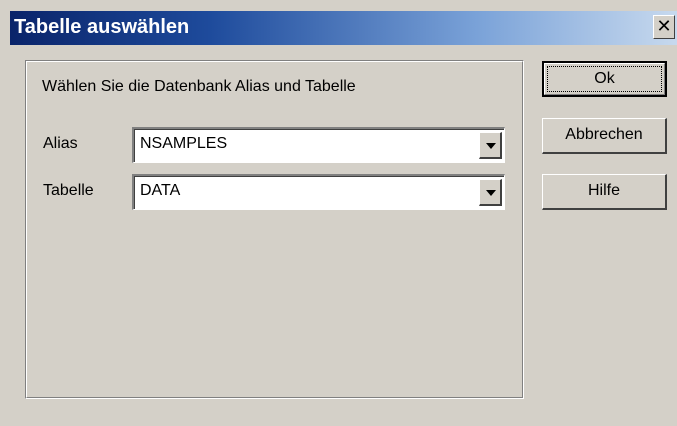  I want to click on window-title: Tabelle auswählen, so click(102, 27).